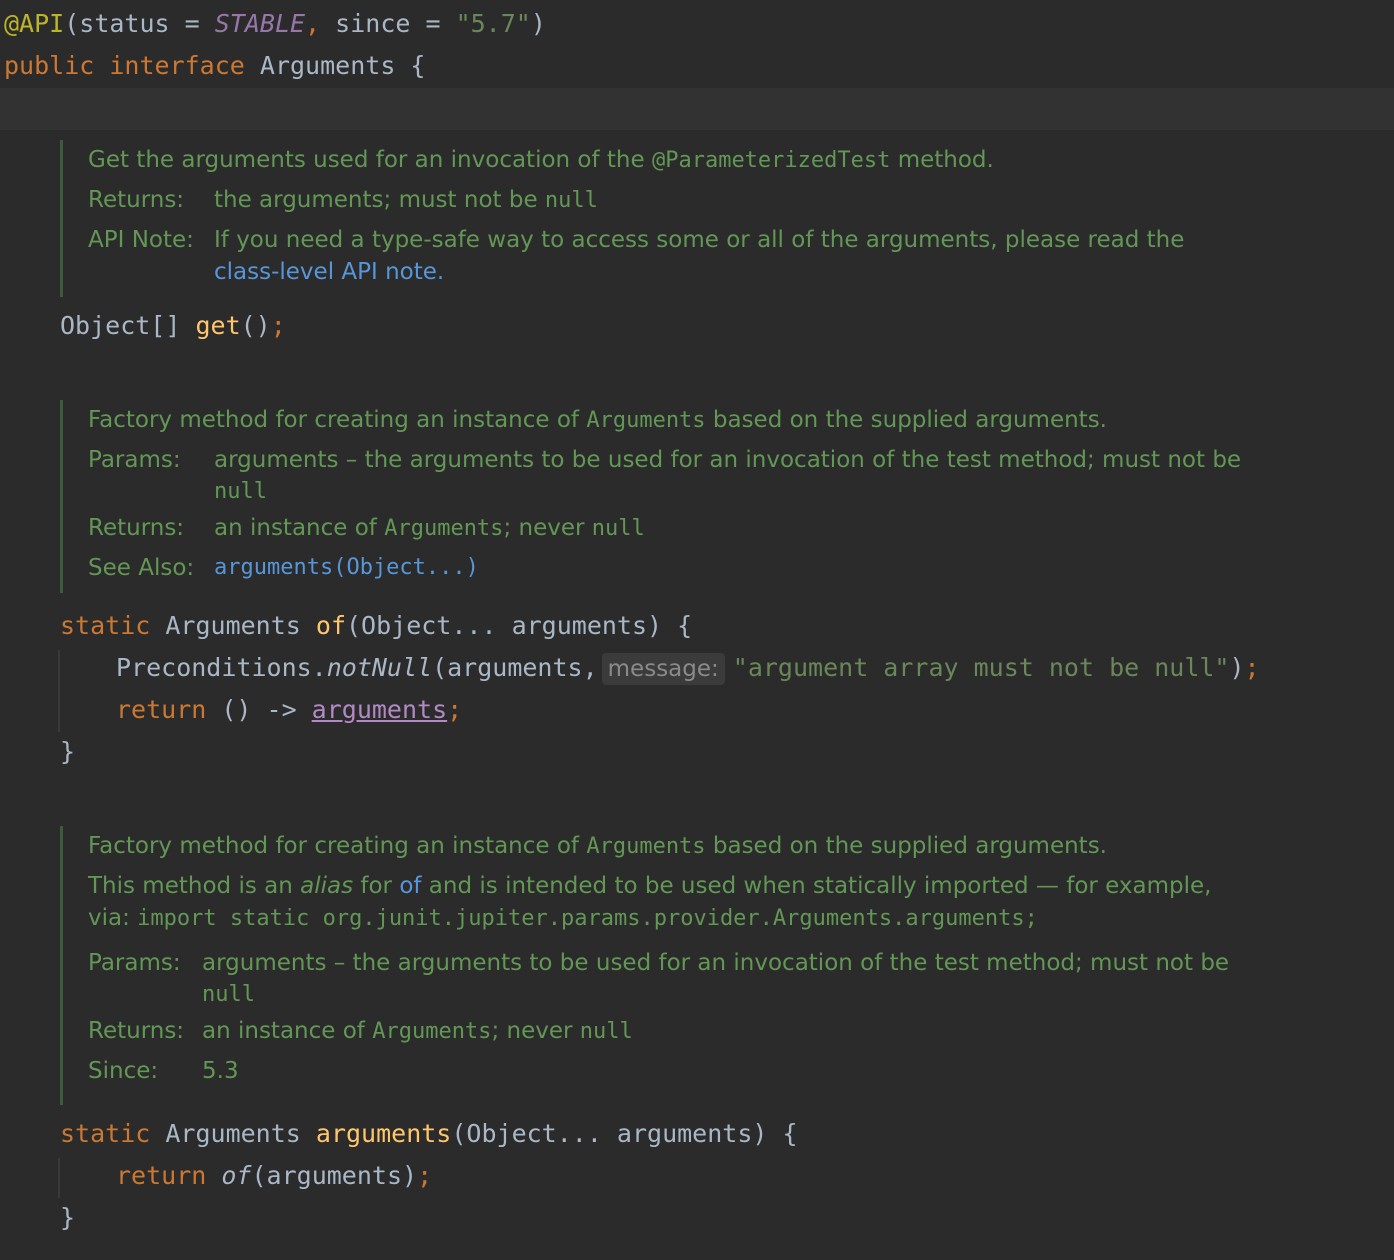 The width and height of the screenshot is (1394, 1260). What do you see at coordinates (771, 160) in the screenshot?
I see `doc-code: @ParameterizedTest` at bounding box center [771, 160].